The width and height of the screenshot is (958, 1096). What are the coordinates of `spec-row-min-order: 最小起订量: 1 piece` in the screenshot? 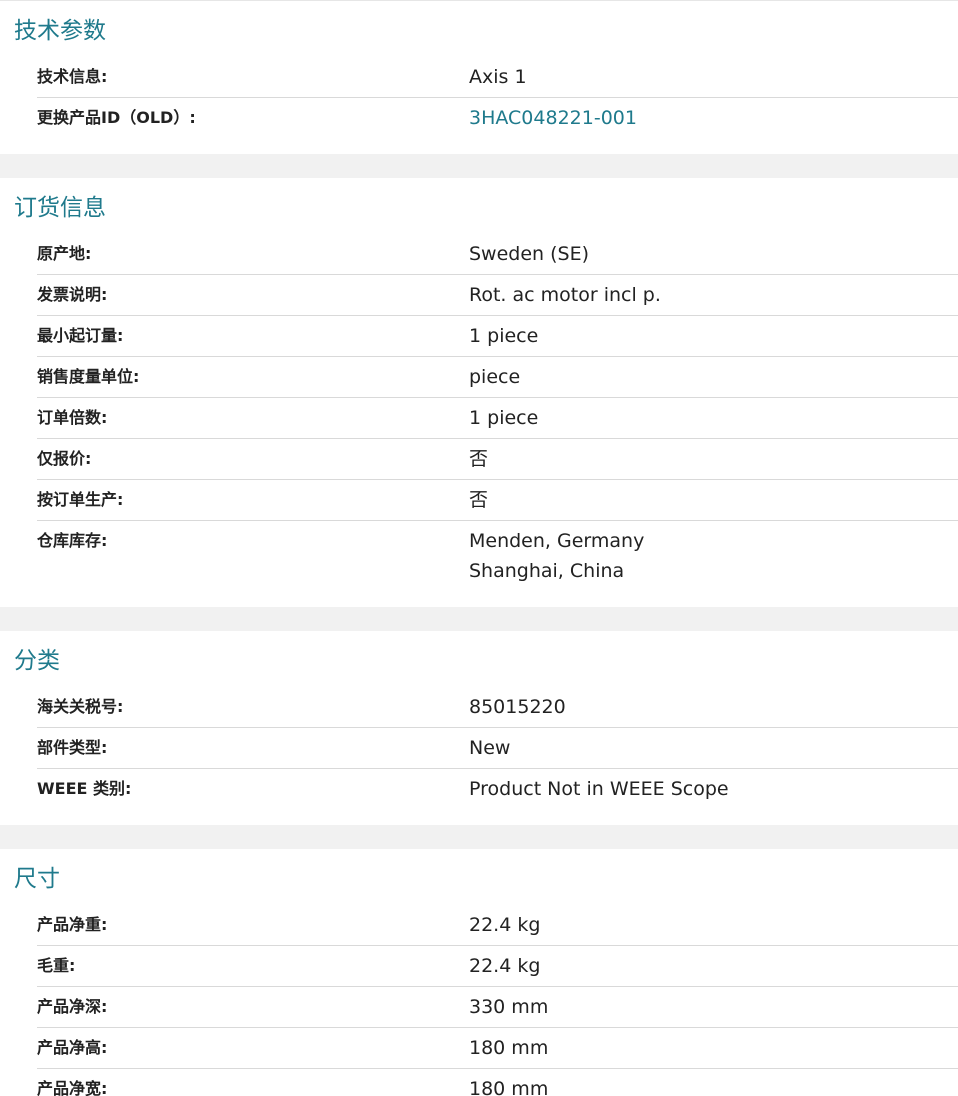 It's located at (497, 335).